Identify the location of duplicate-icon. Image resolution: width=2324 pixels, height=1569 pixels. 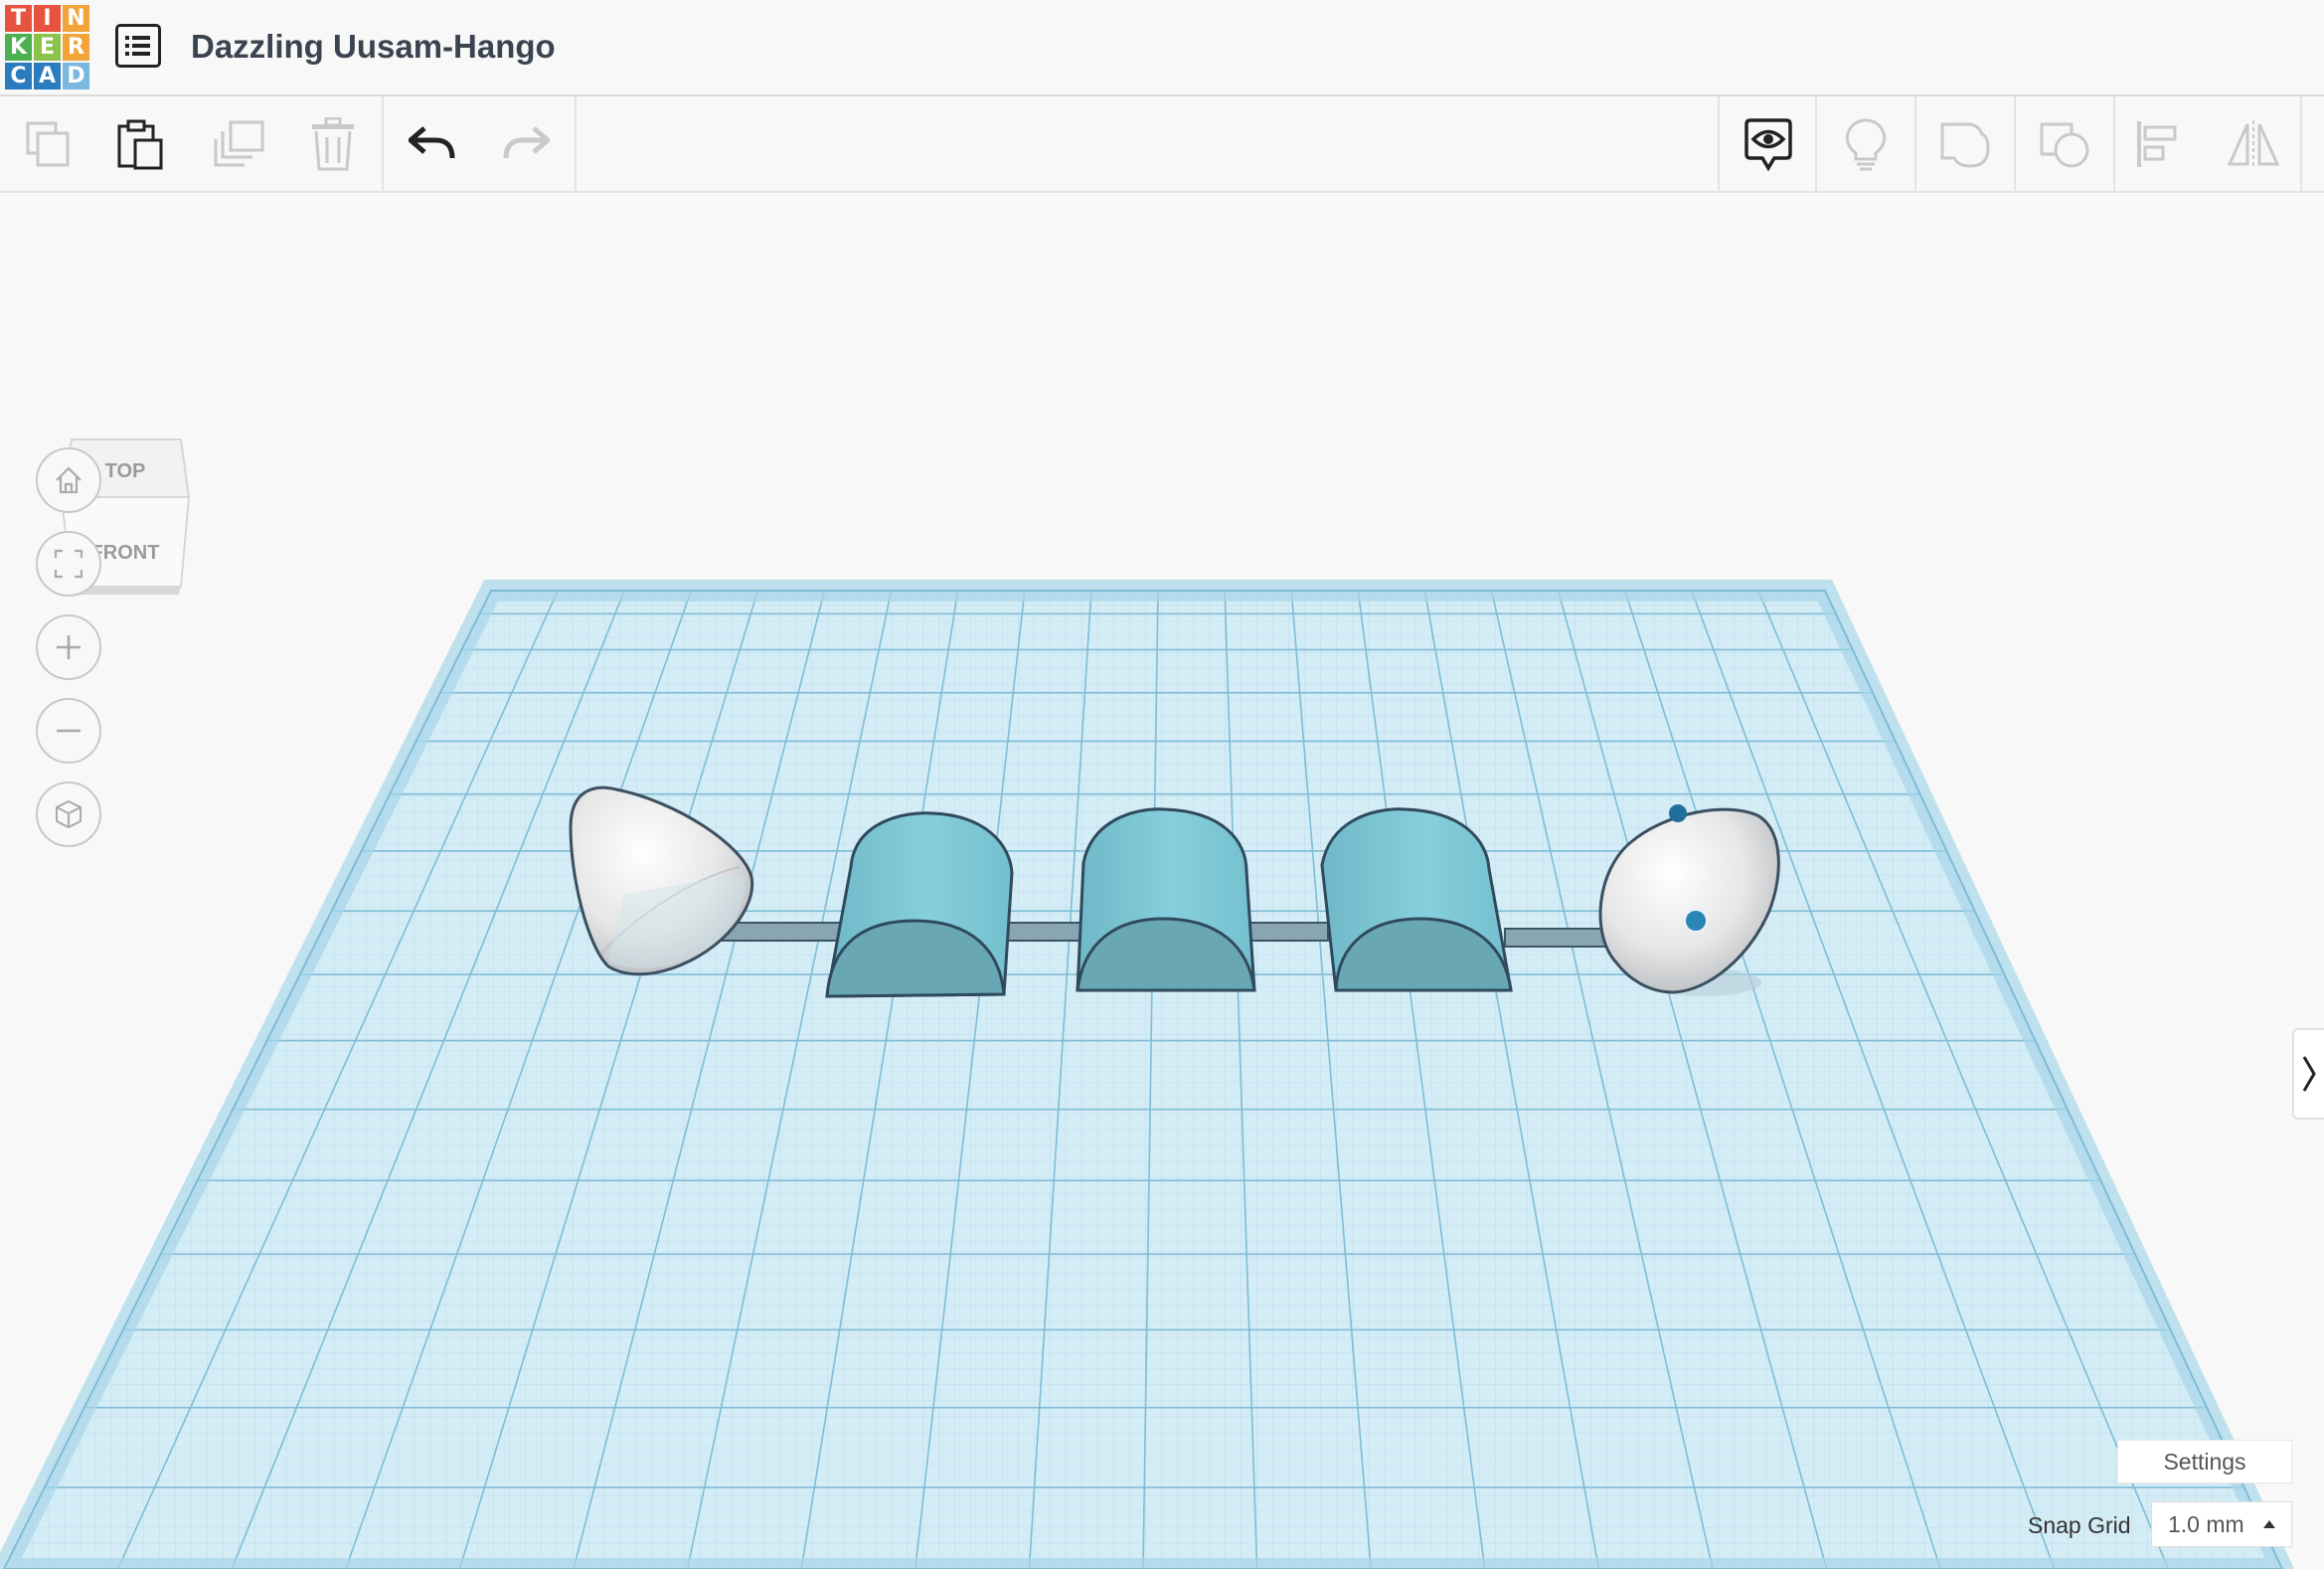
(239, 143).